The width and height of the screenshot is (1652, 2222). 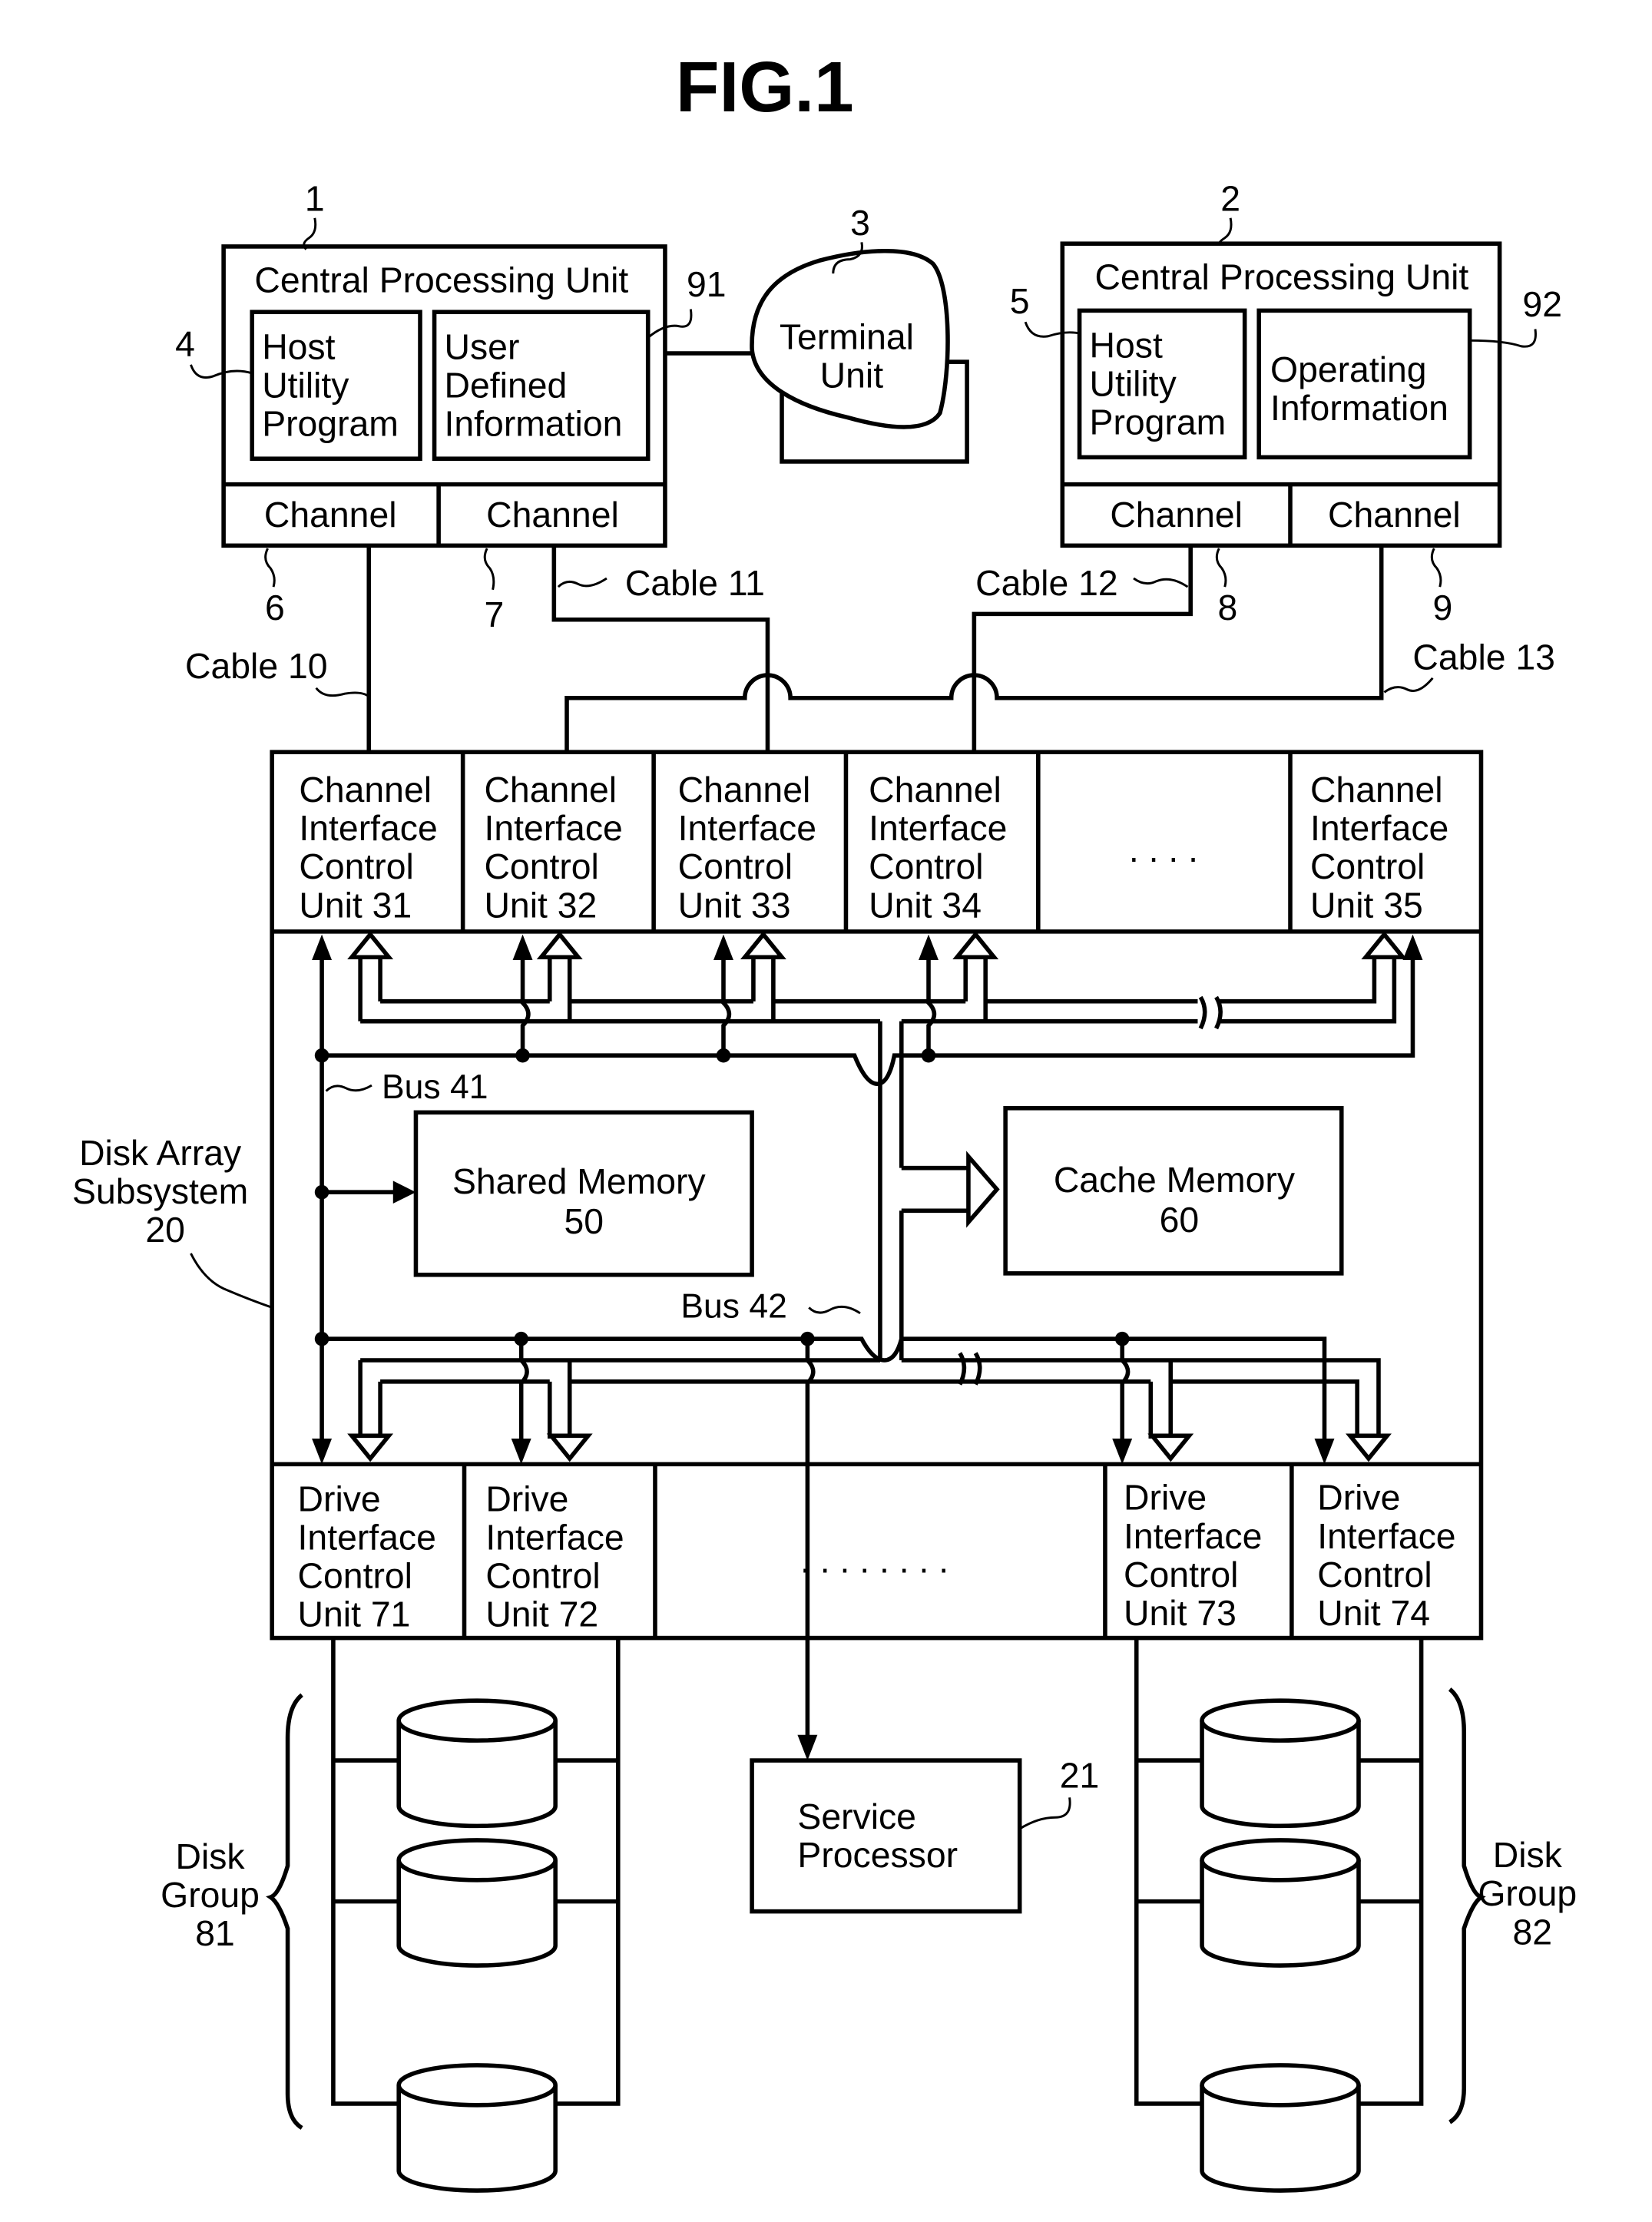 I want to click on svg-text:ChannelInterfaceControlUnit 35: Channel Interface Control Unit 35, so click(x=1379, y=848).